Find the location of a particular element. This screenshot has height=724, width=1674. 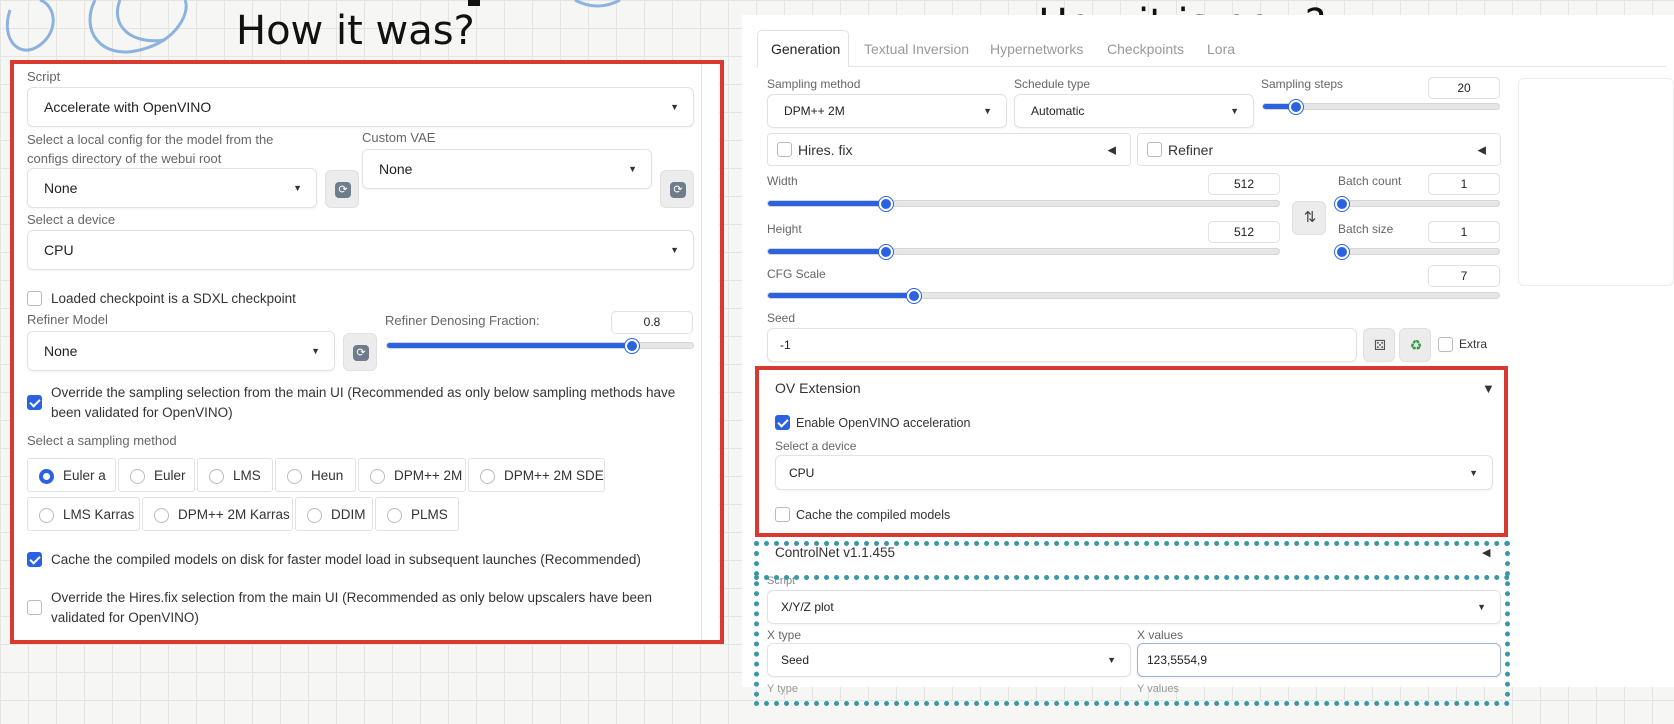

tab-generation-label: Generation is located at coordinates (806, 49).